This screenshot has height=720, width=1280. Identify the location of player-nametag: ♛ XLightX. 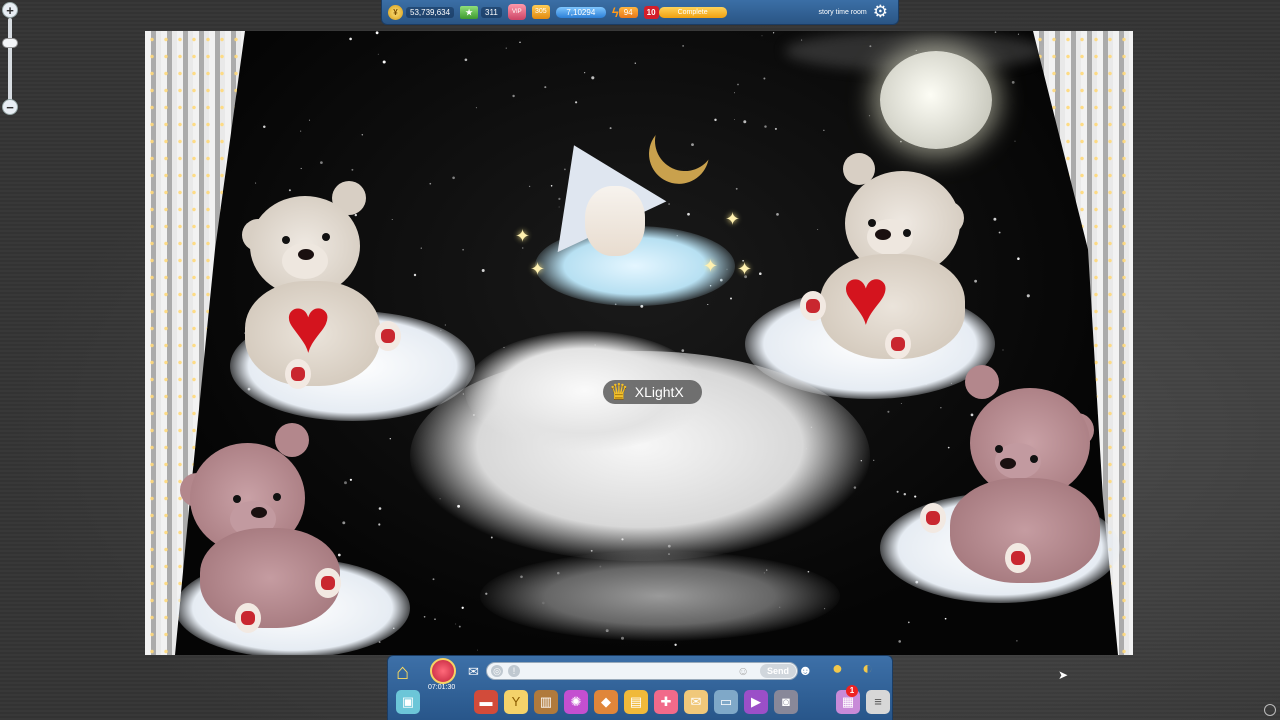
(652, 392).